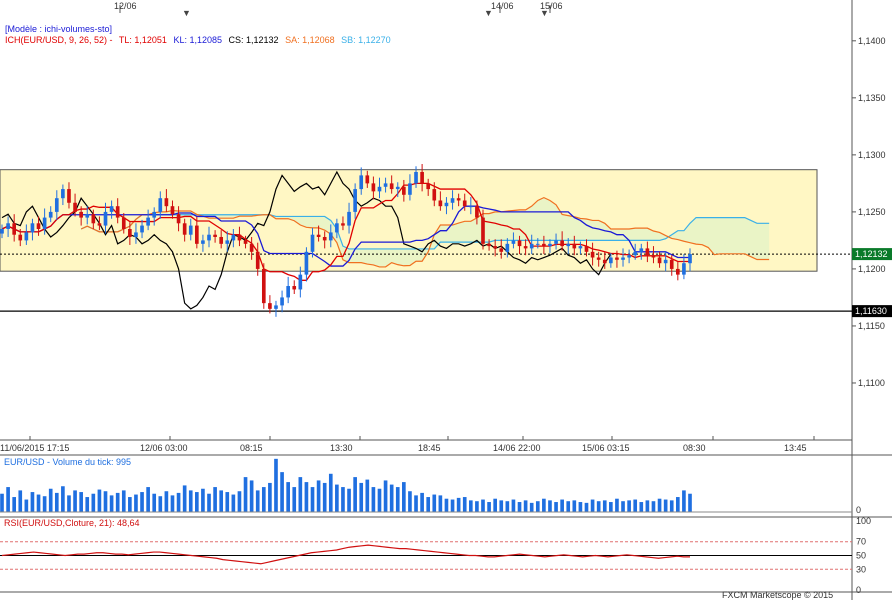  I want to click on time-tick-label: 08:30, so click(694, 448).